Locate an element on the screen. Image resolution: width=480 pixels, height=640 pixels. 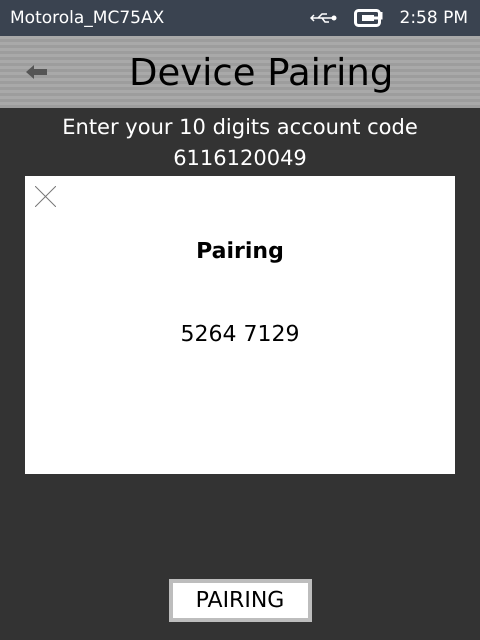
battery-charging-icon is located at coordinates (370, 18).